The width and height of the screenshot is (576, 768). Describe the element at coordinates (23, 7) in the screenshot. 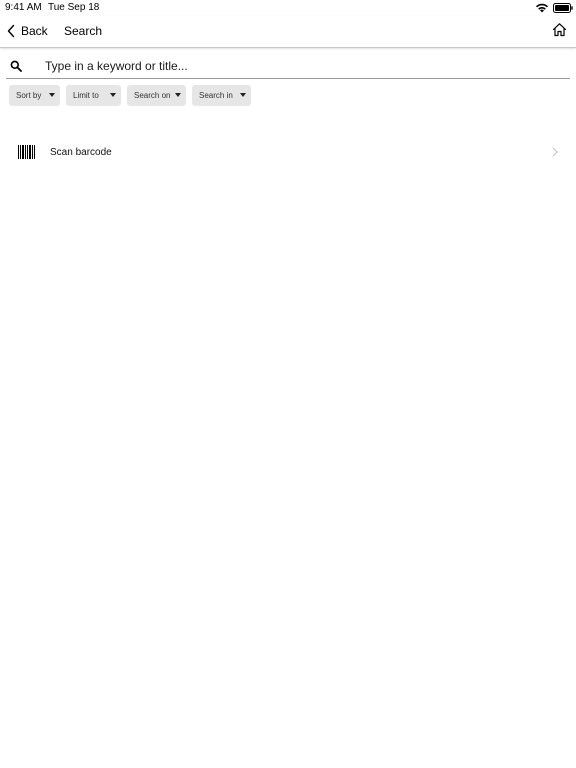

I see `status-time: 9:41 AM` at that location.